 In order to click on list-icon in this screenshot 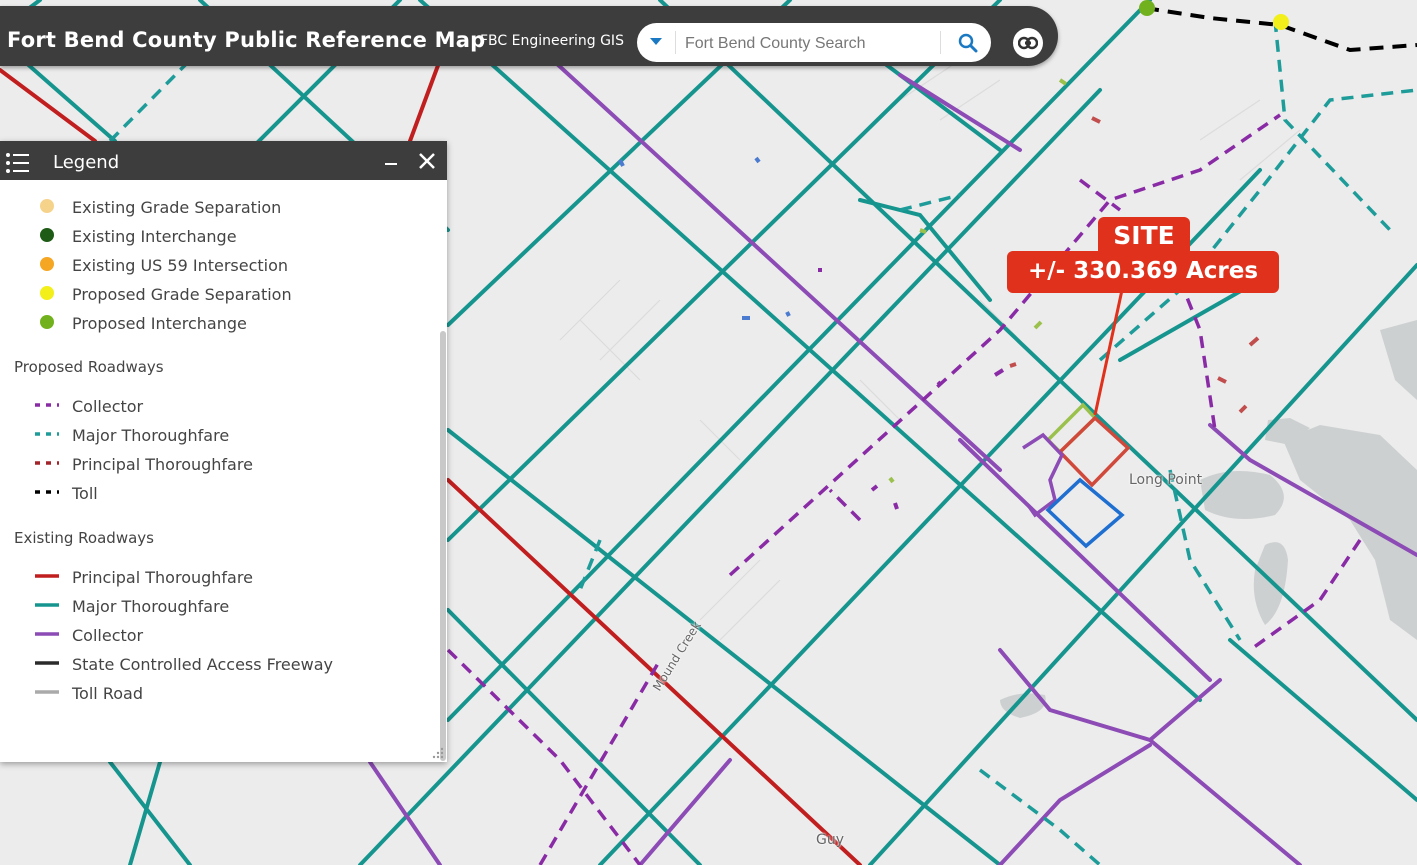, I will do `click(17, 163)`.